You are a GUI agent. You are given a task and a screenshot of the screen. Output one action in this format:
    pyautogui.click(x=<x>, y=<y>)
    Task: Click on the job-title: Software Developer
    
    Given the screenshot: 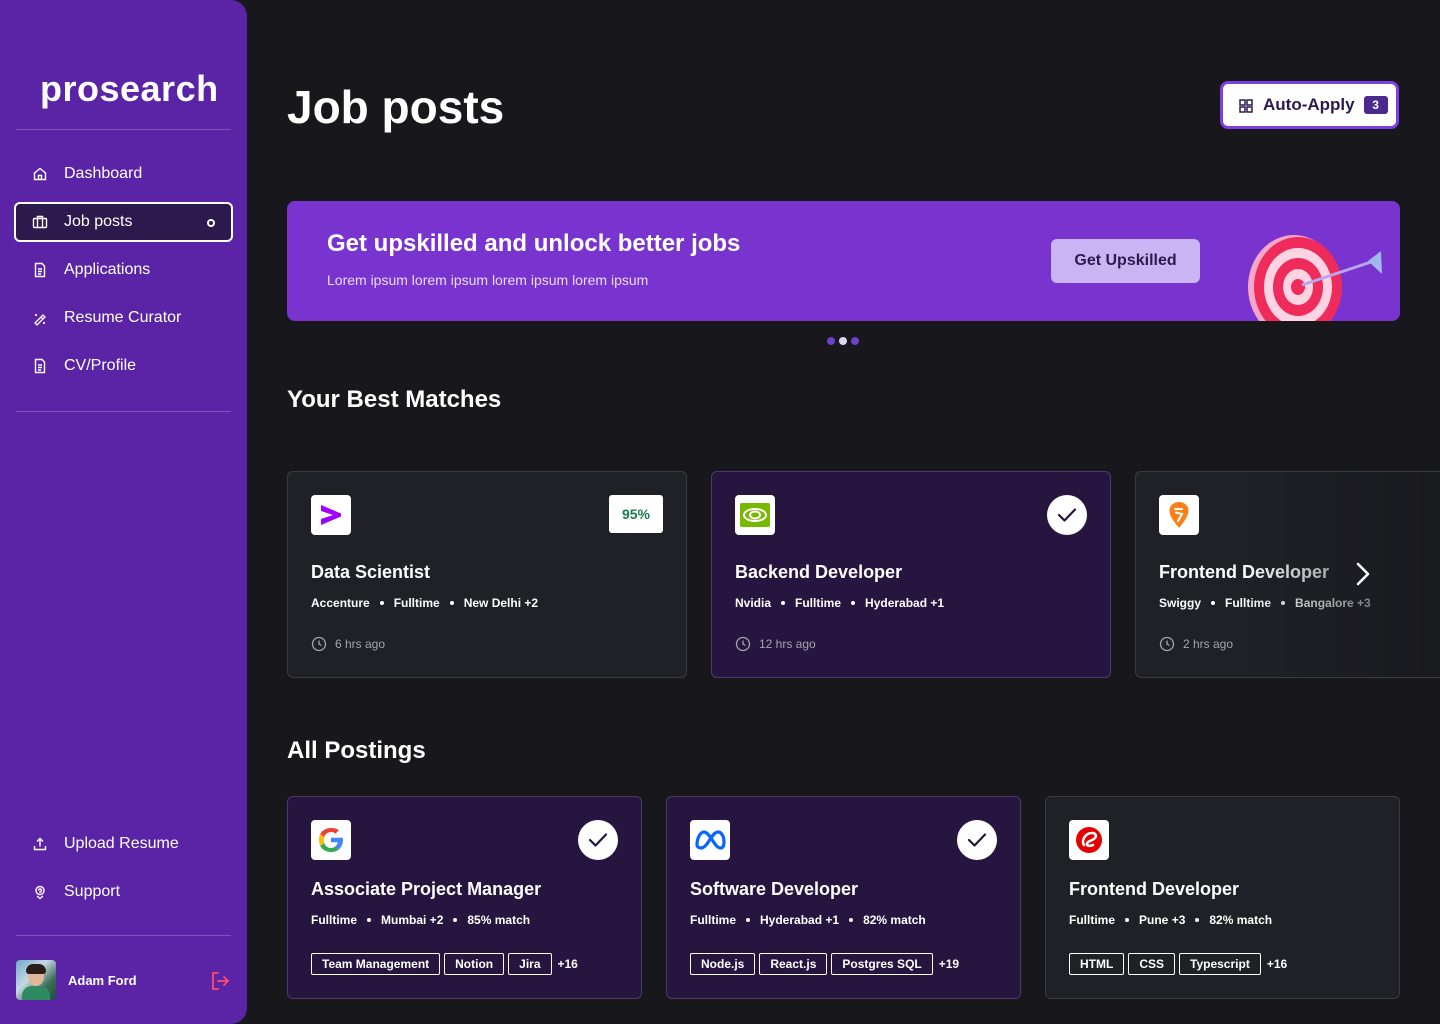 What is the action you would take?
    pyautogui.click(x=774, y=889)
    